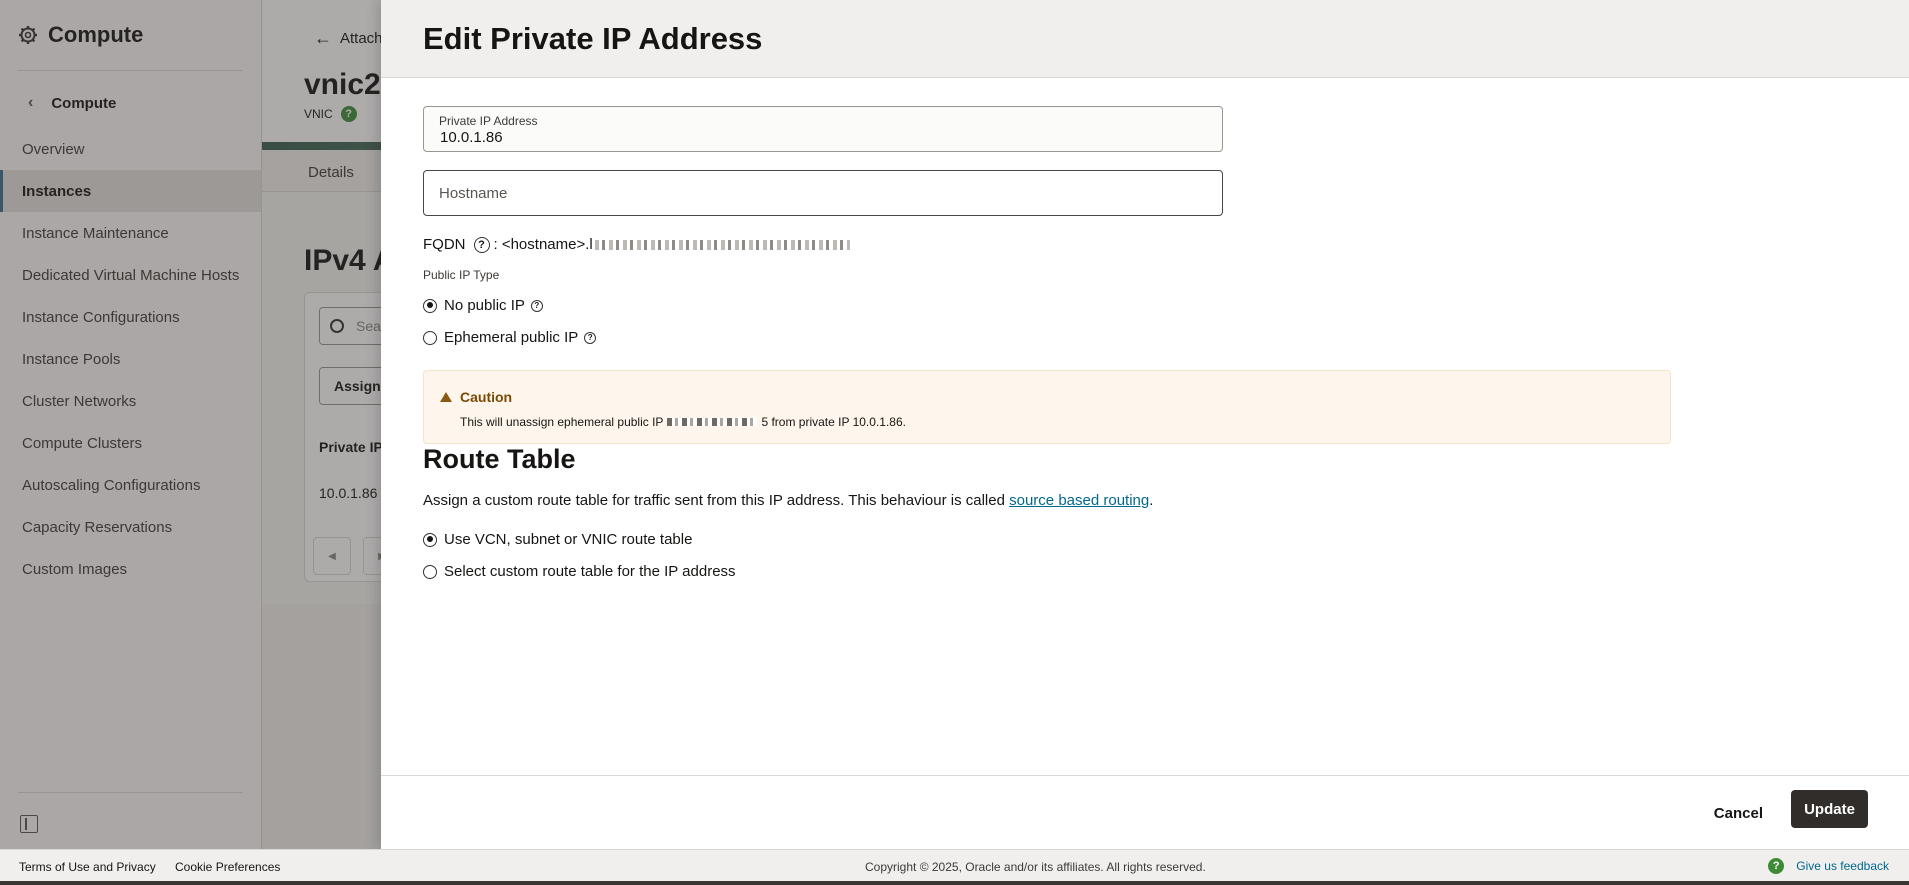  Describe the element at coordinates (499, 459) in the screenshot. I see `route-table-title: Route Table` at that location.